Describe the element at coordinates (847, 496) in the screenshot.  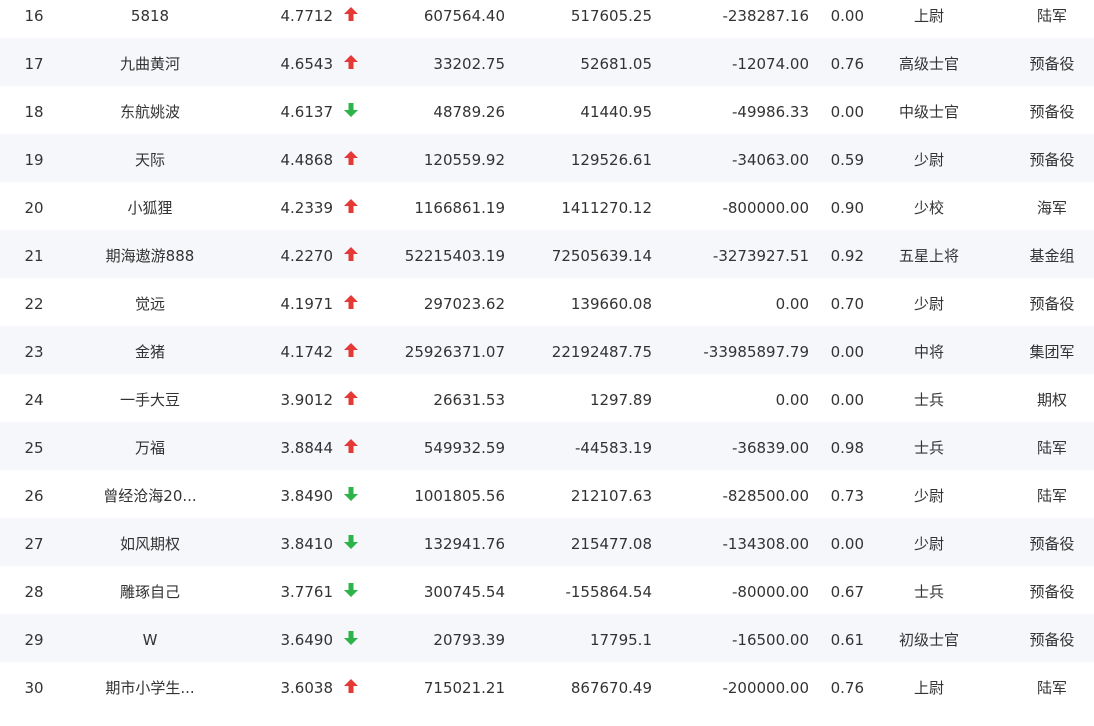
I see `ratio-cell: 0.73` at that location.